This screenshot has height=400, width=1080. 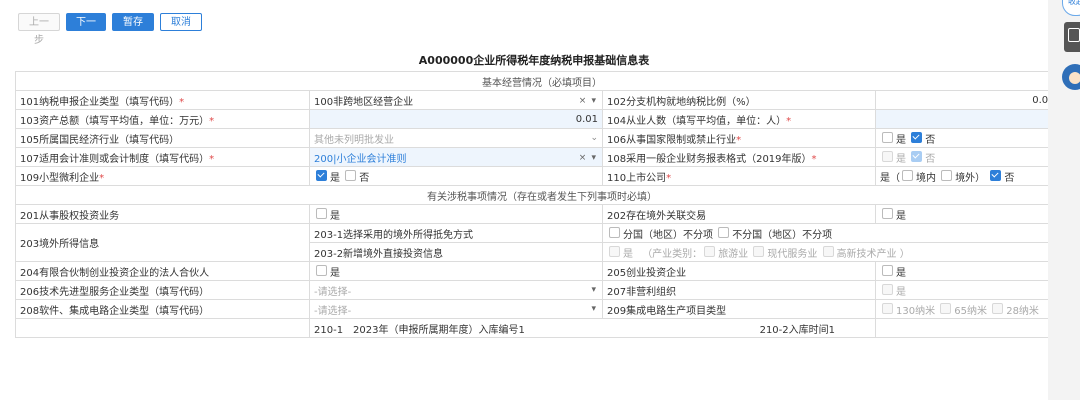 What do you see at coordinates (972, 176) in the screenshot?
I see `options-110: 是（ 境内 境外） 否` at bounding box center [972, 176].